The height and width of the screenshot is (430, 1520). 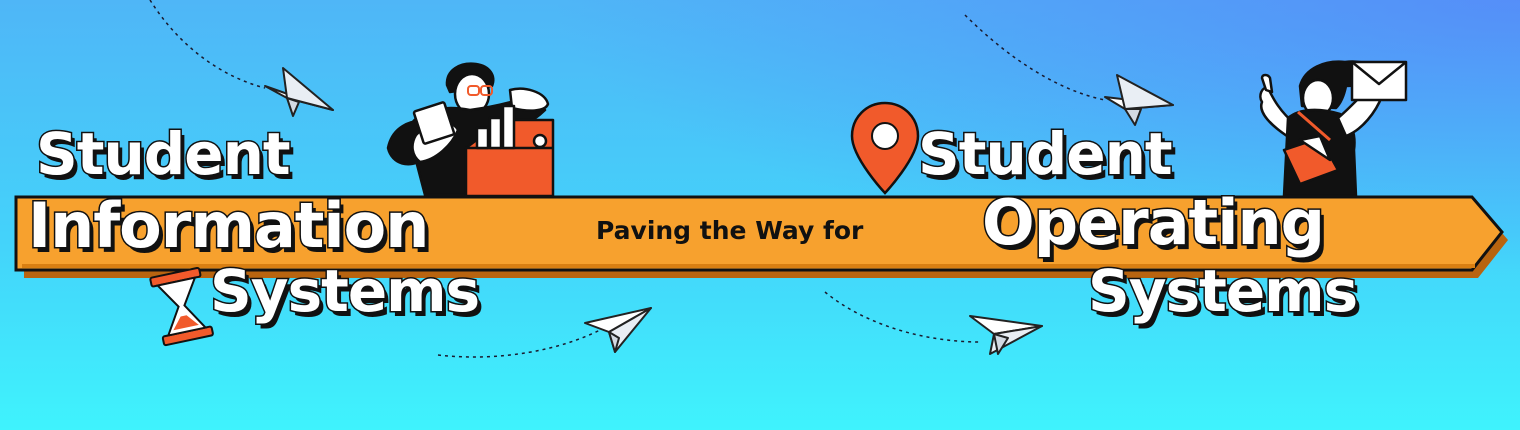 I want to click on right-title-line-operating: Operating, so click(x=1154, y=222).